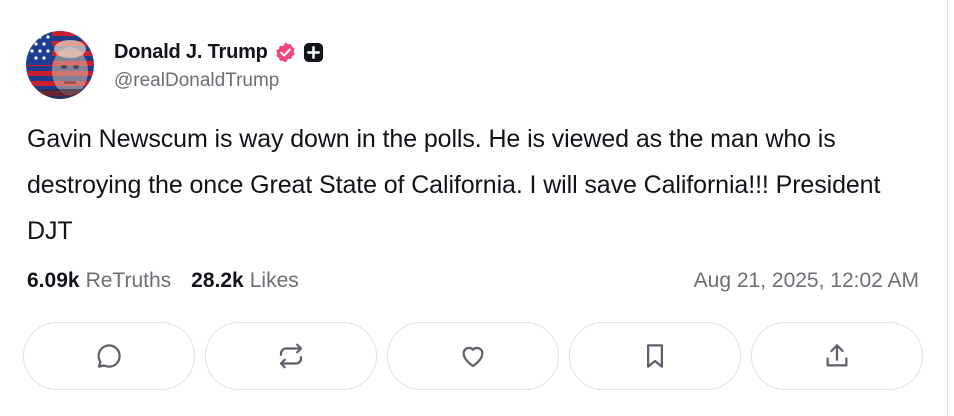 Image resolution: width=954 pixels, height=416 pixels. What do you see at coordinates (285, 52) in the screenshot?
I see `verified-badge-icon` at bounding box center [285, 52].